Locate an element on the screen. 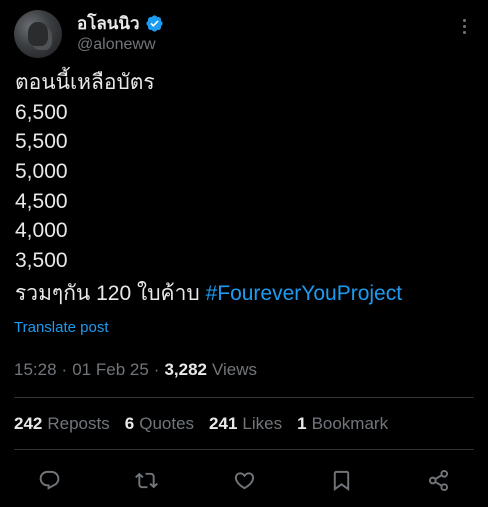  stat-number: 6 is located at coordinates (129, 423).